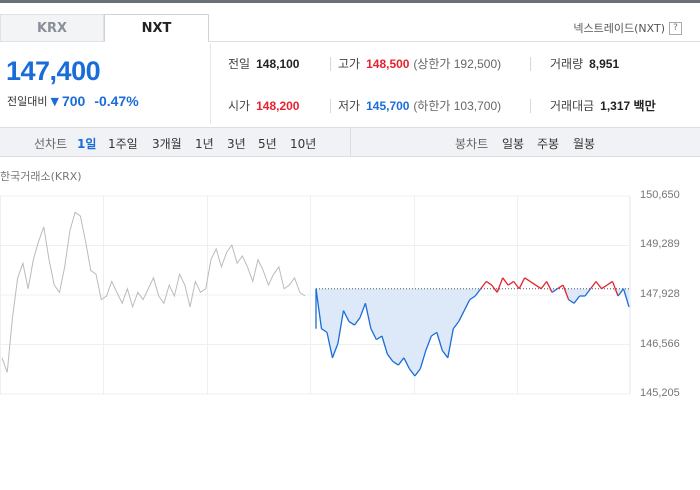 Image resolution: width=700 pixels, height=490 pixels. I want to click on y-tick-label: 146,566, so click(660, 343).